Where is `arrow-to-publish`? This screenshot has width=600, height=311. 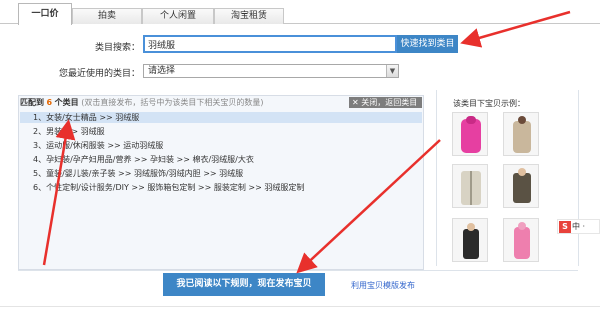 arrow-to-publish is located at coordinates (368, 206).